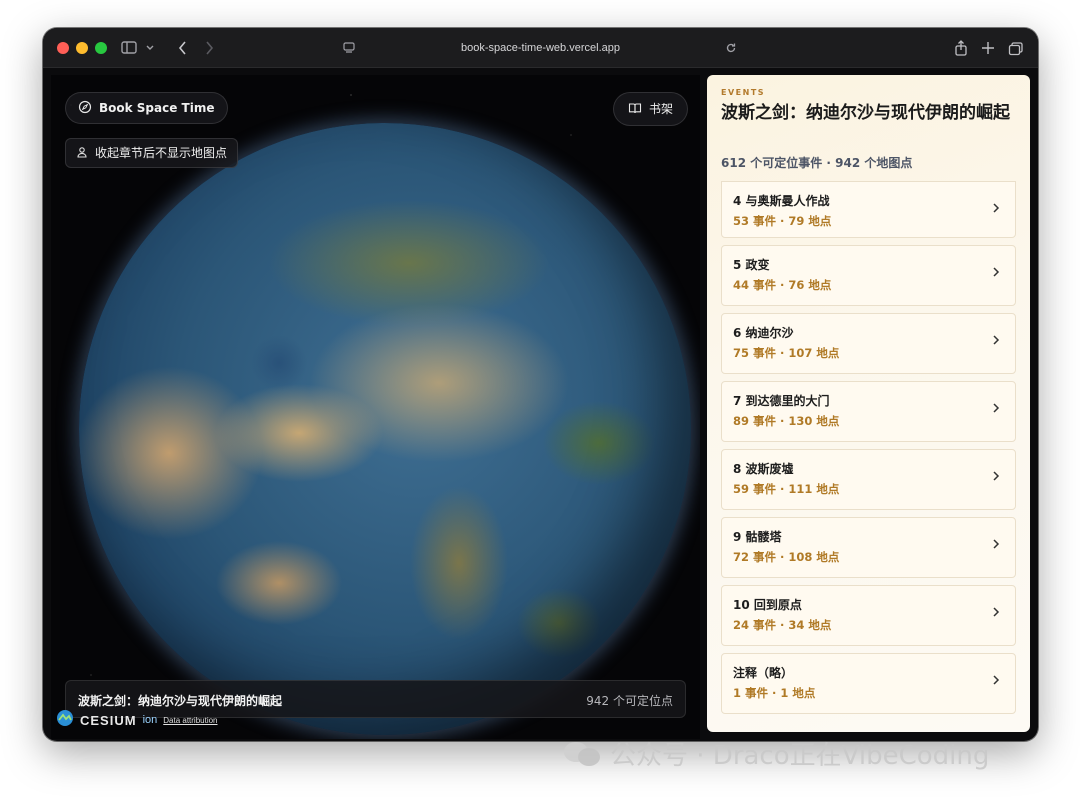  What do you see at coordinates (763, 673) in the screenshot?
I see `chapter-title: 注释（略）` at bounding box center [763, 673].